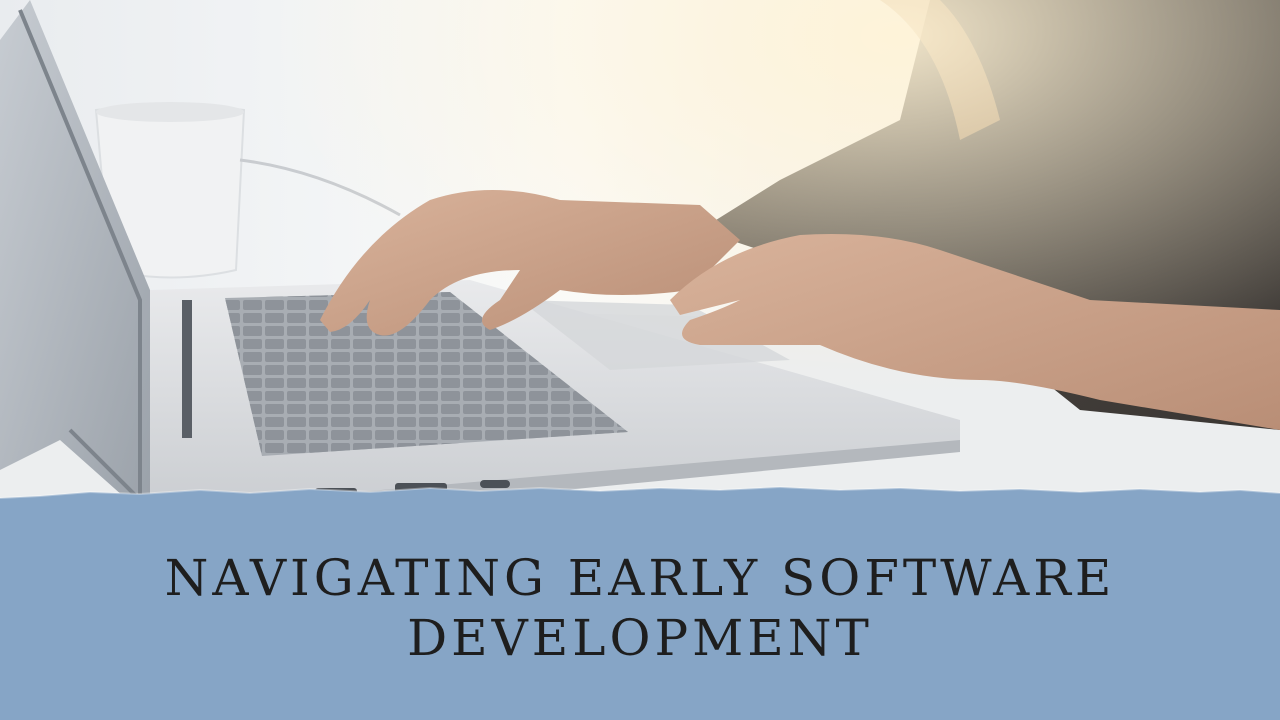 Image resolution: width=1280 pixels, height=720 pixels. I want to click on title-line-1: NAVIGATING EARLY SOFTWARE, so click(640, 578).